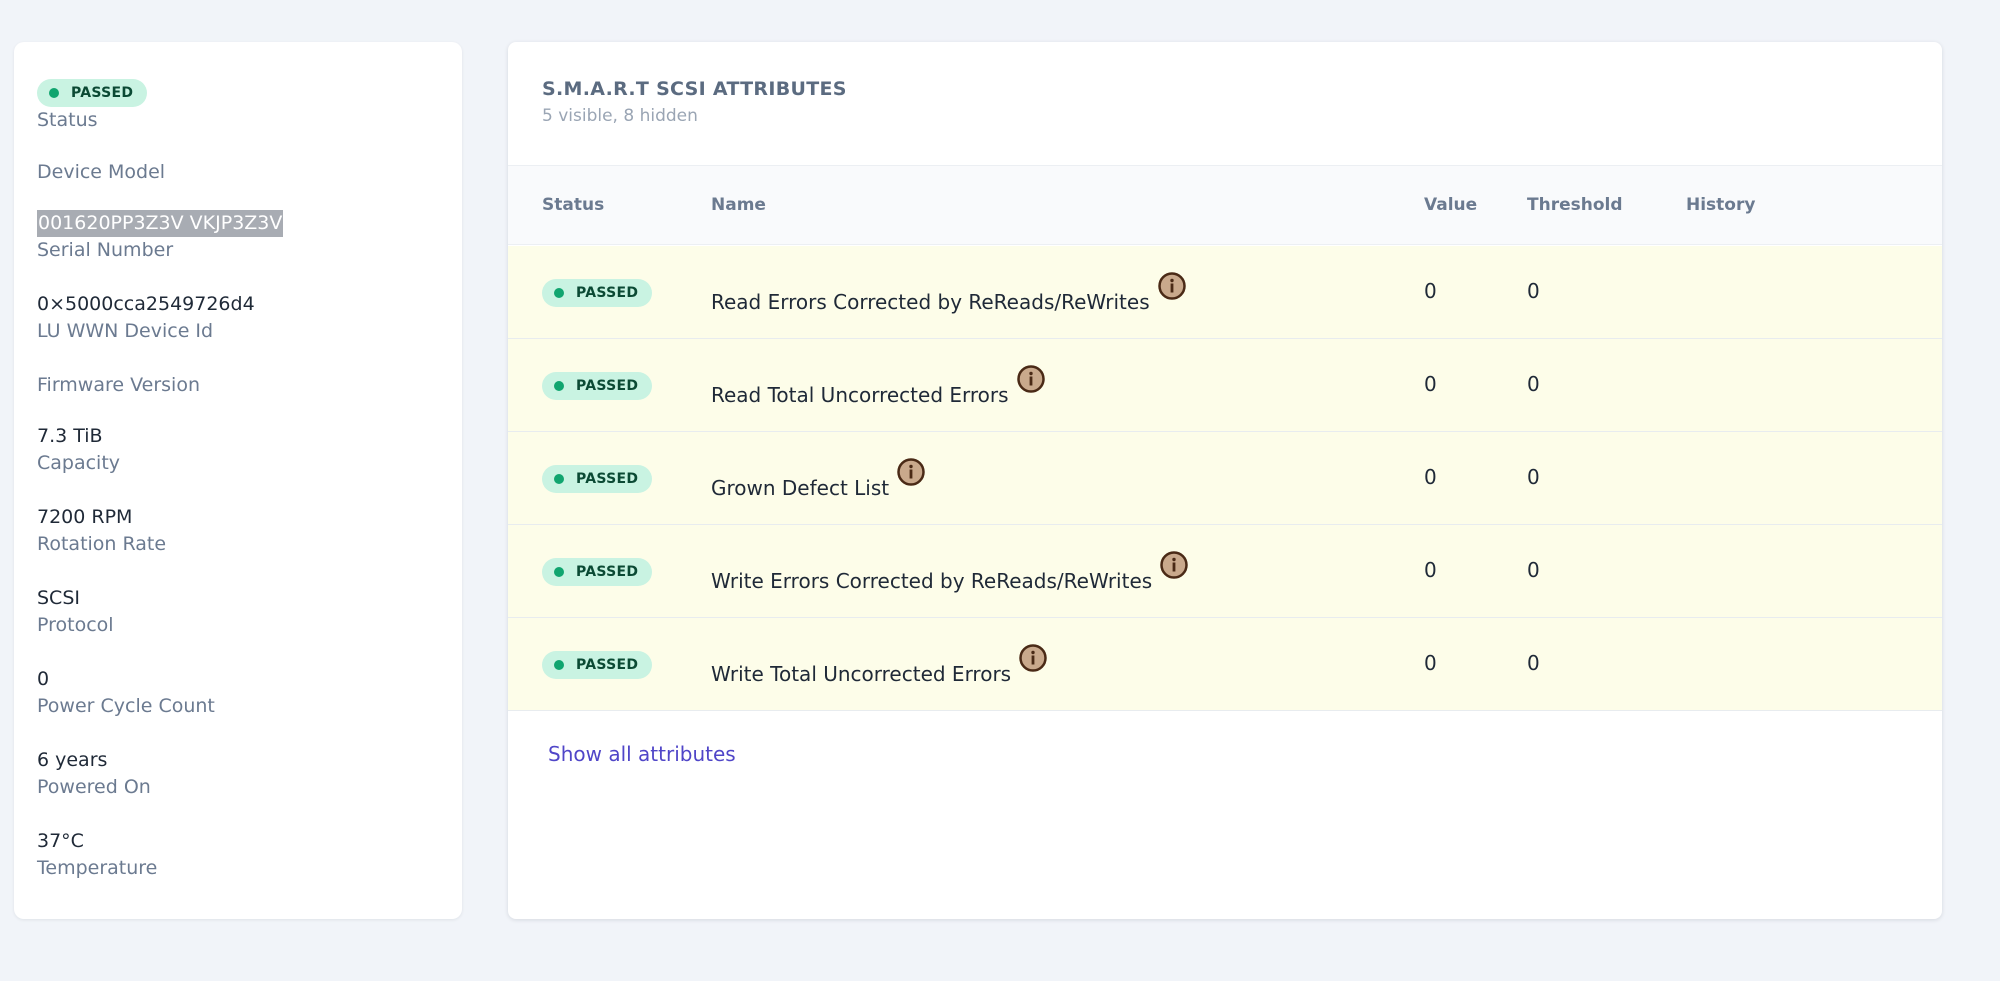  I want to click on table-header: Status Name Value Threshold History, so click(1225, 205).